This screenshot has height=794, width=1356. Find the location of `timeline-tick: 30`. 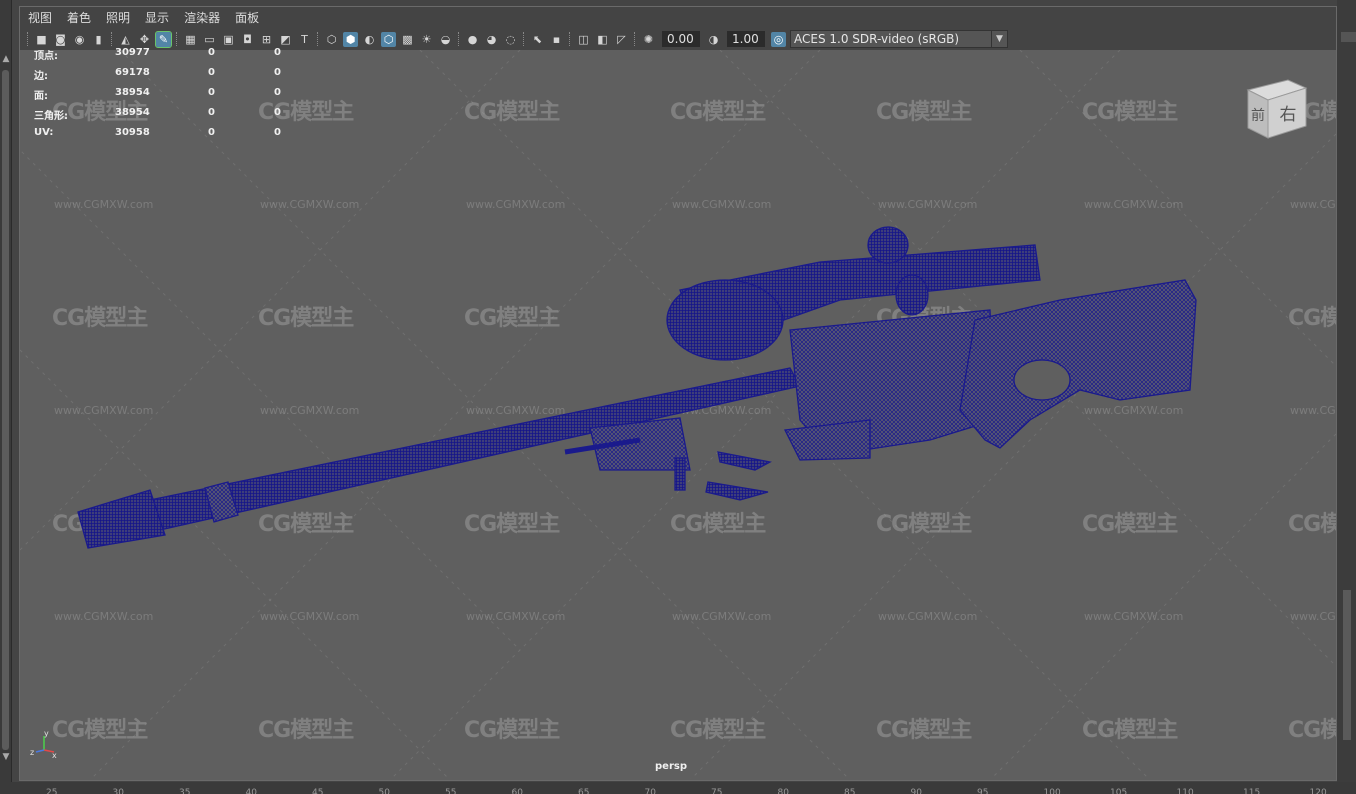

timeline-tick: 30 is located at coordinates (118, 791).